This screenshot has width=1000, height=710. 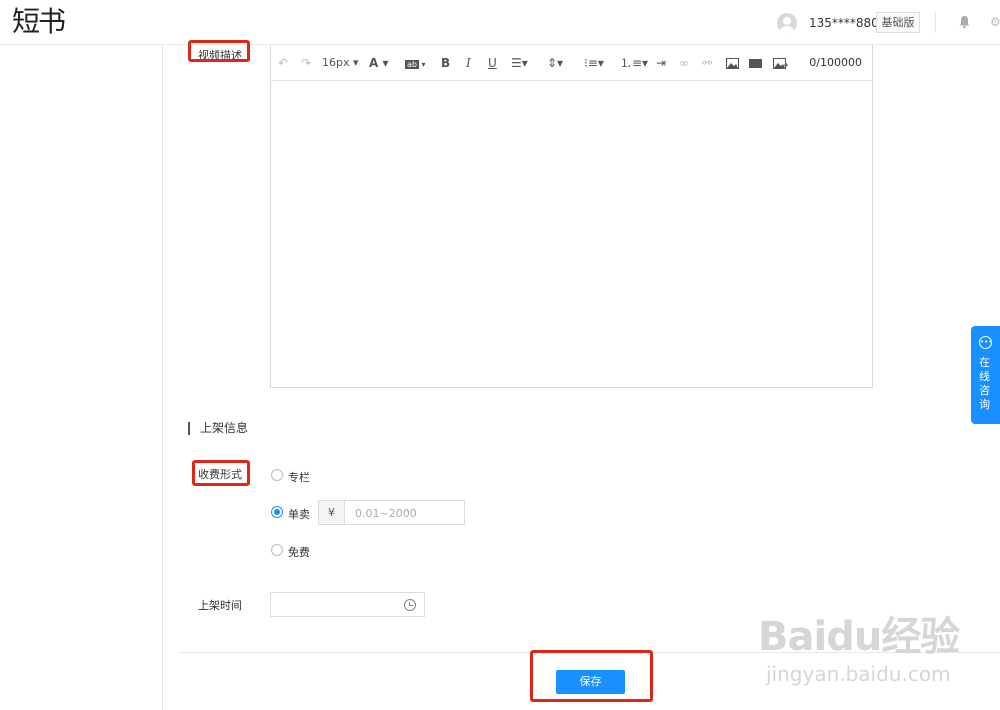 What do you see at coordinates (590, 682) in the screenshot?
I see `save-button: 保存` at bounding box center [590, 682].